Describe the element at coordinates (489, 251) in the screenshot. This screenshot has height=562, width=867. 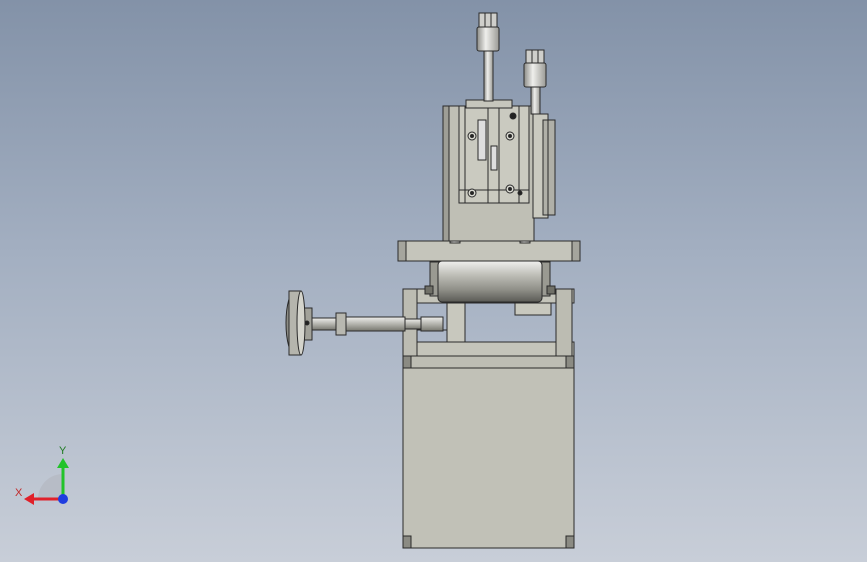
I see `top-plate` at that location.